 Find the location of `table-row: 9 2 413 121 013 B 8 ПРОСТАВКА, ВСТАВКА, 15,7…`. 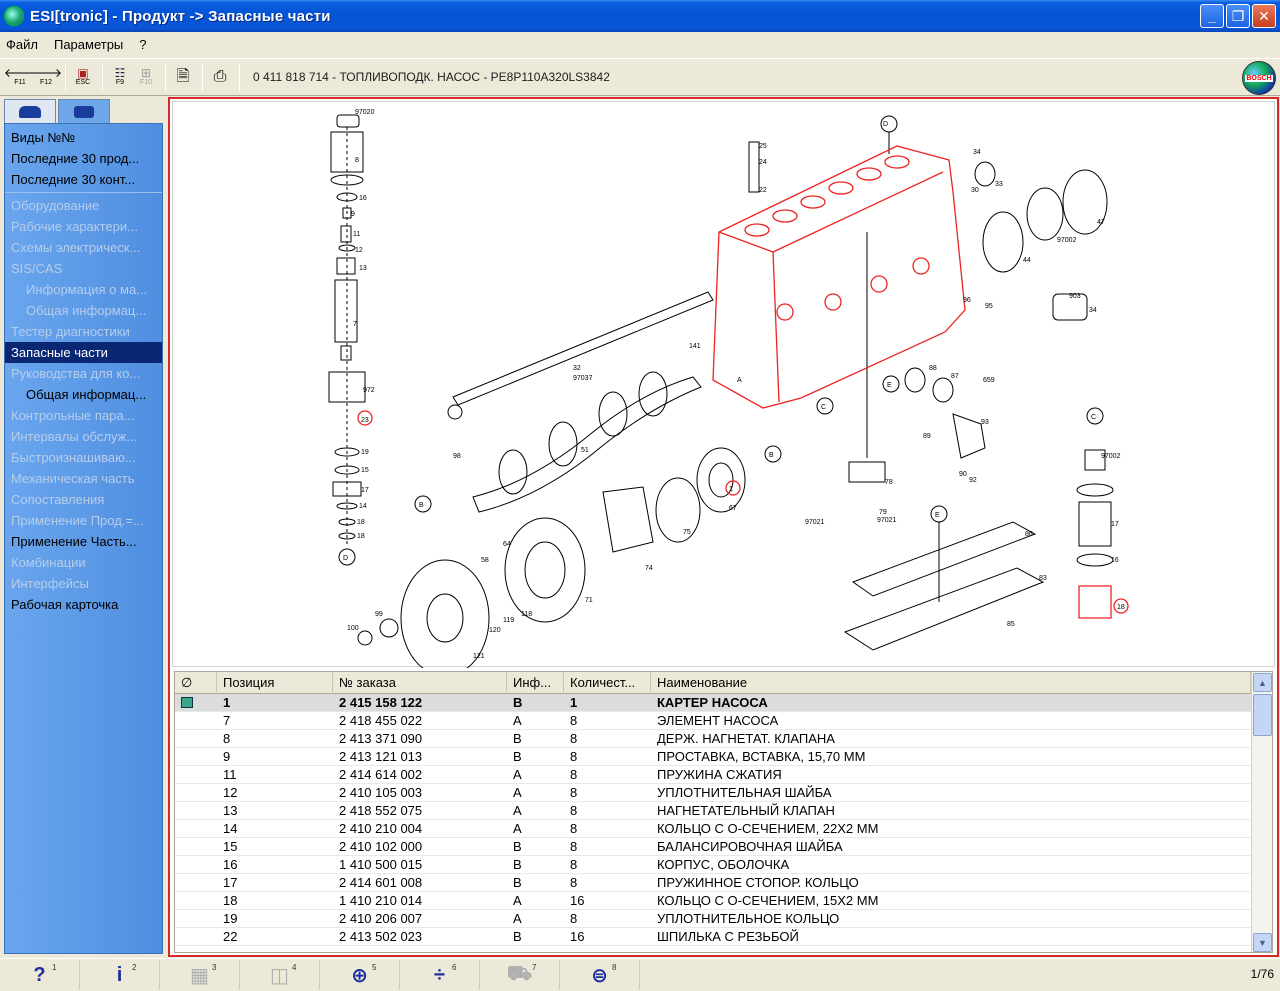

table-row: 9 2 413 121 013 B 8 ПРОСТАВКА, ВСТАВКА, 15,7… is located at coordinates (713, 757).